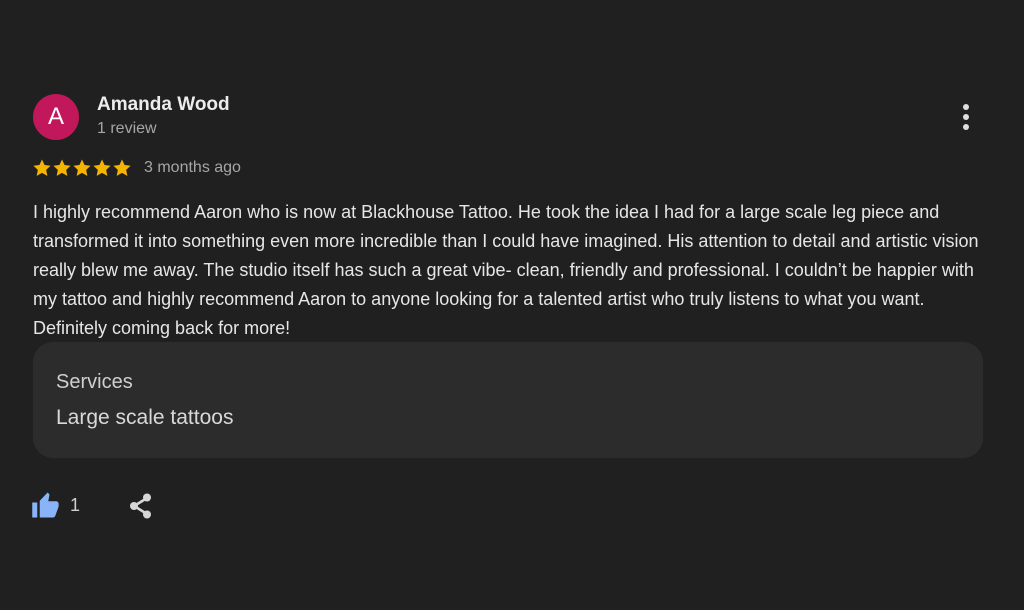  I want to click on author-name: Amanda Wood, so click(163, 105).